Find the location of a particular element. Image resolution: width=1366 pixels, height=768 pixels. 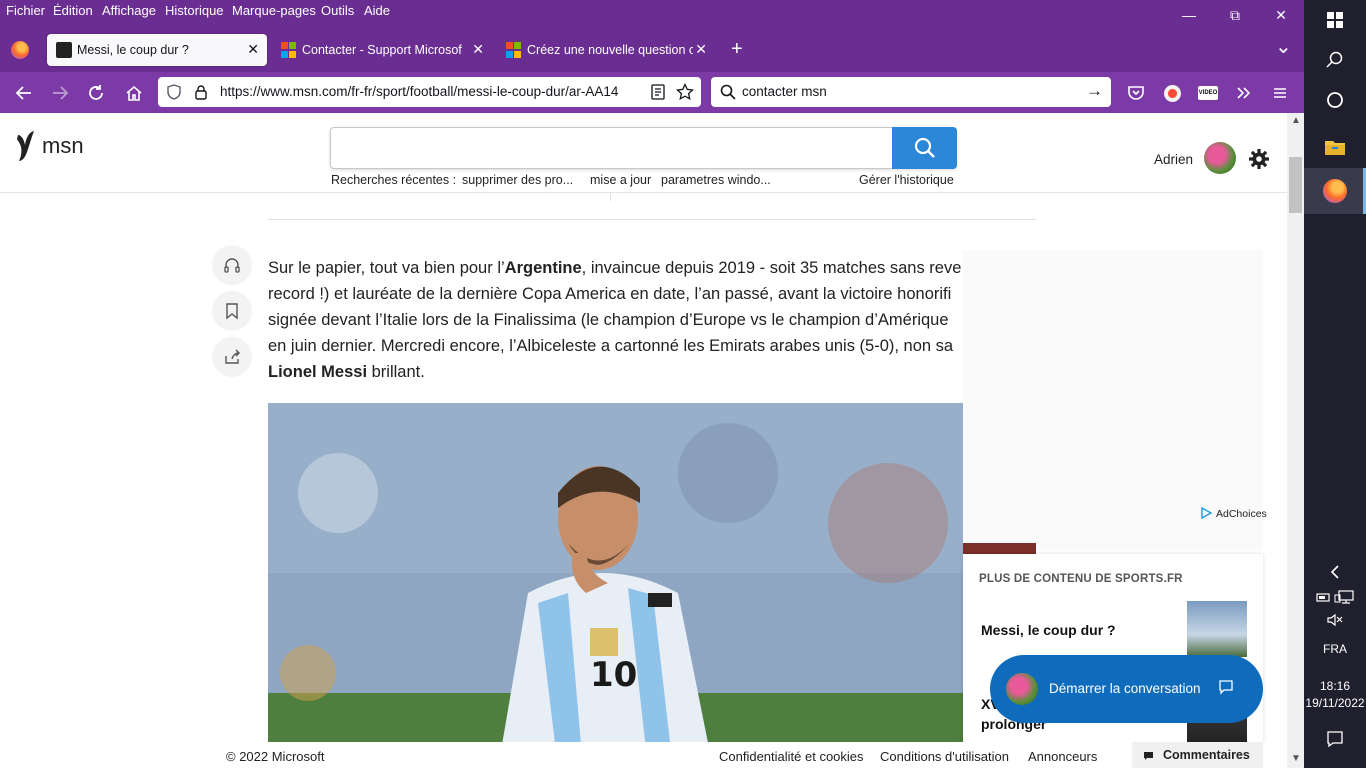

settings-gear-icon is located at coordinates (1259, 159).